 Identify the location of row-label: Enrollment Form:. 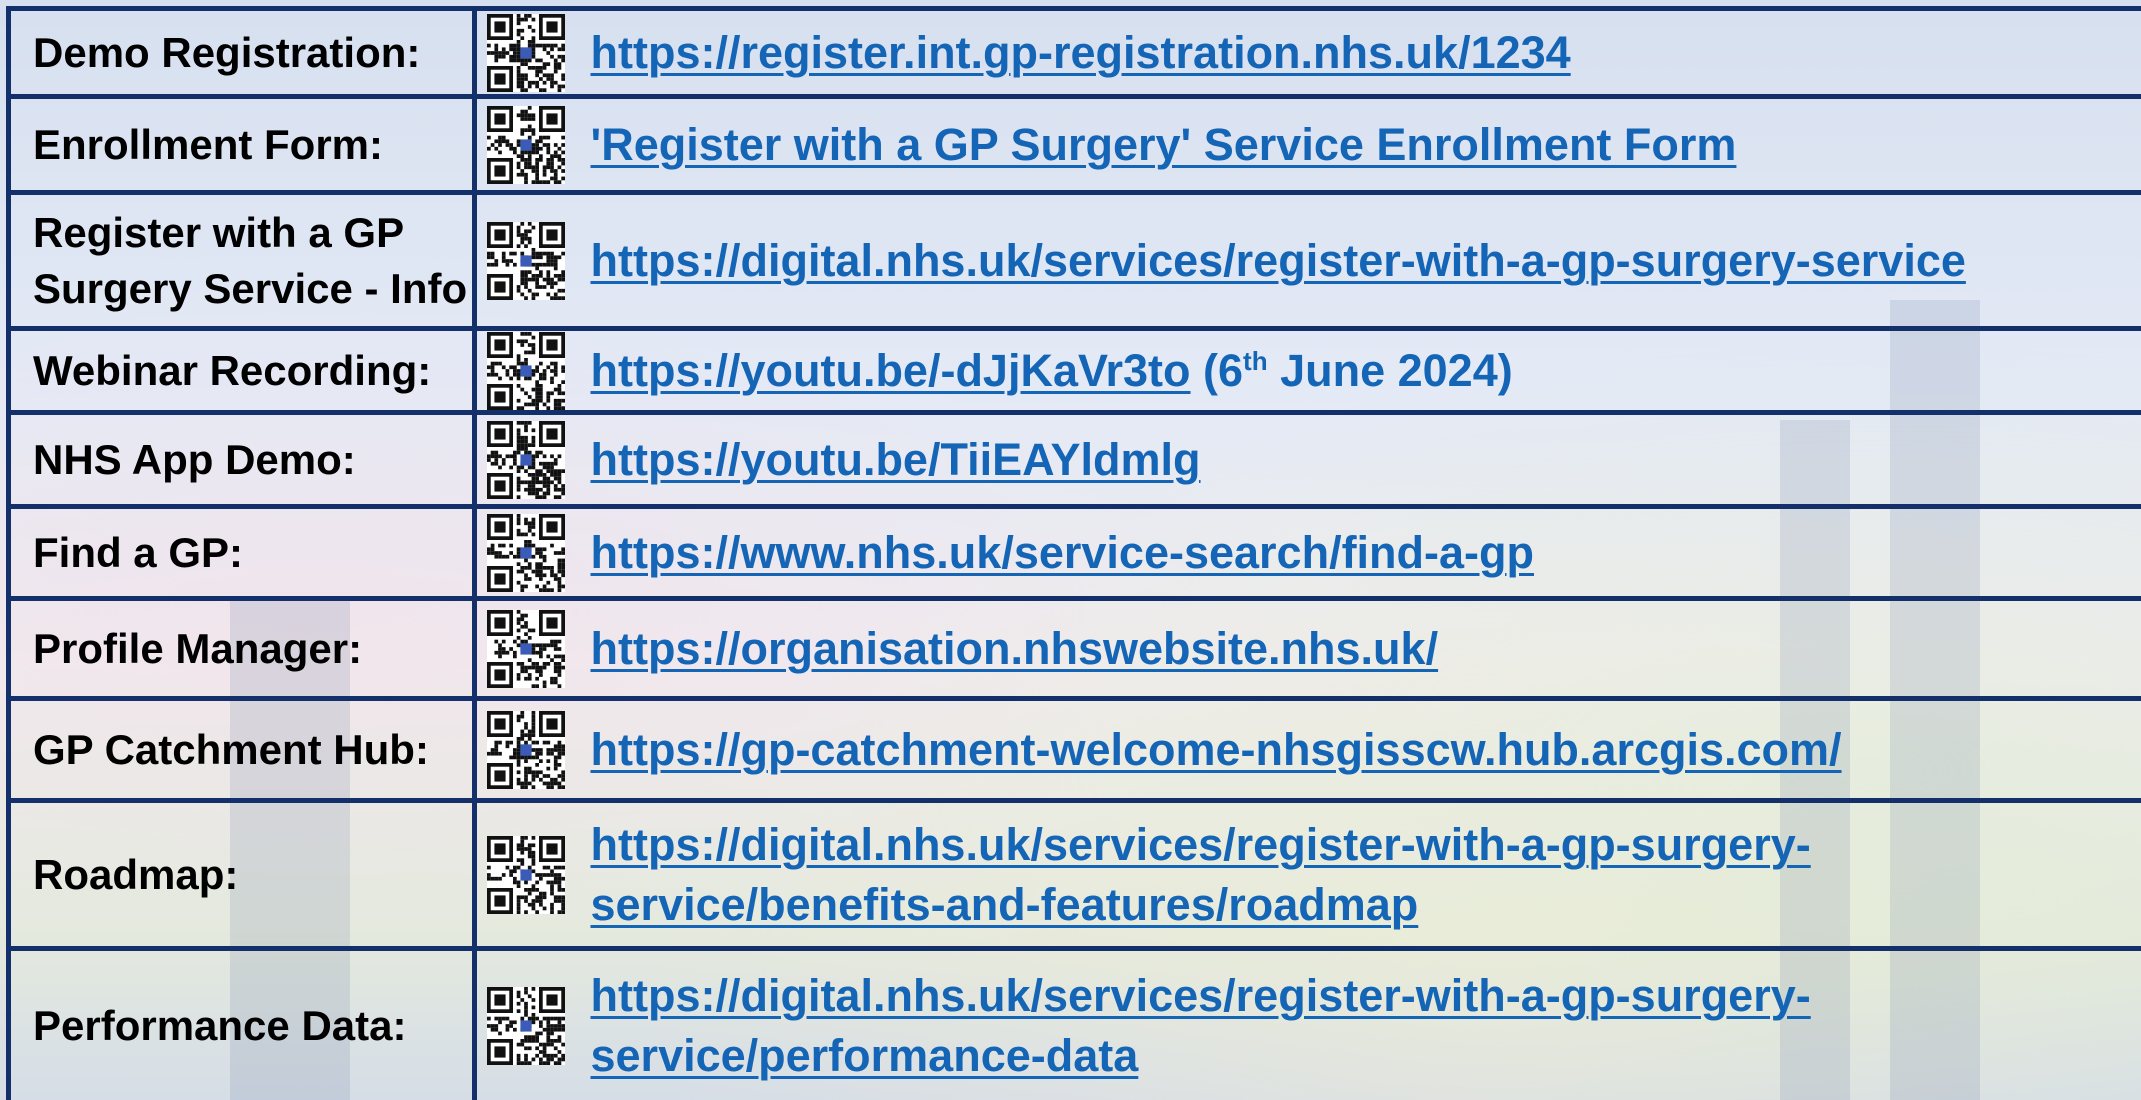
(241, 144).